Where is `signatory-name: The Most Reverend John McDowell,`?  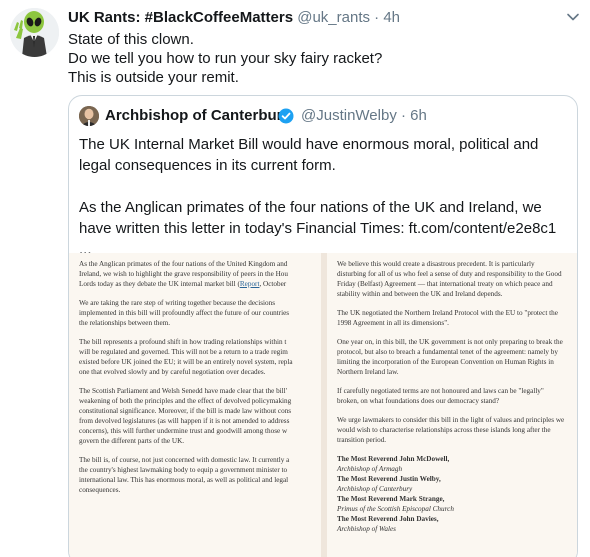
signatory-name: The Most Reverend John McDowell, is located at coordinates (393, 459).